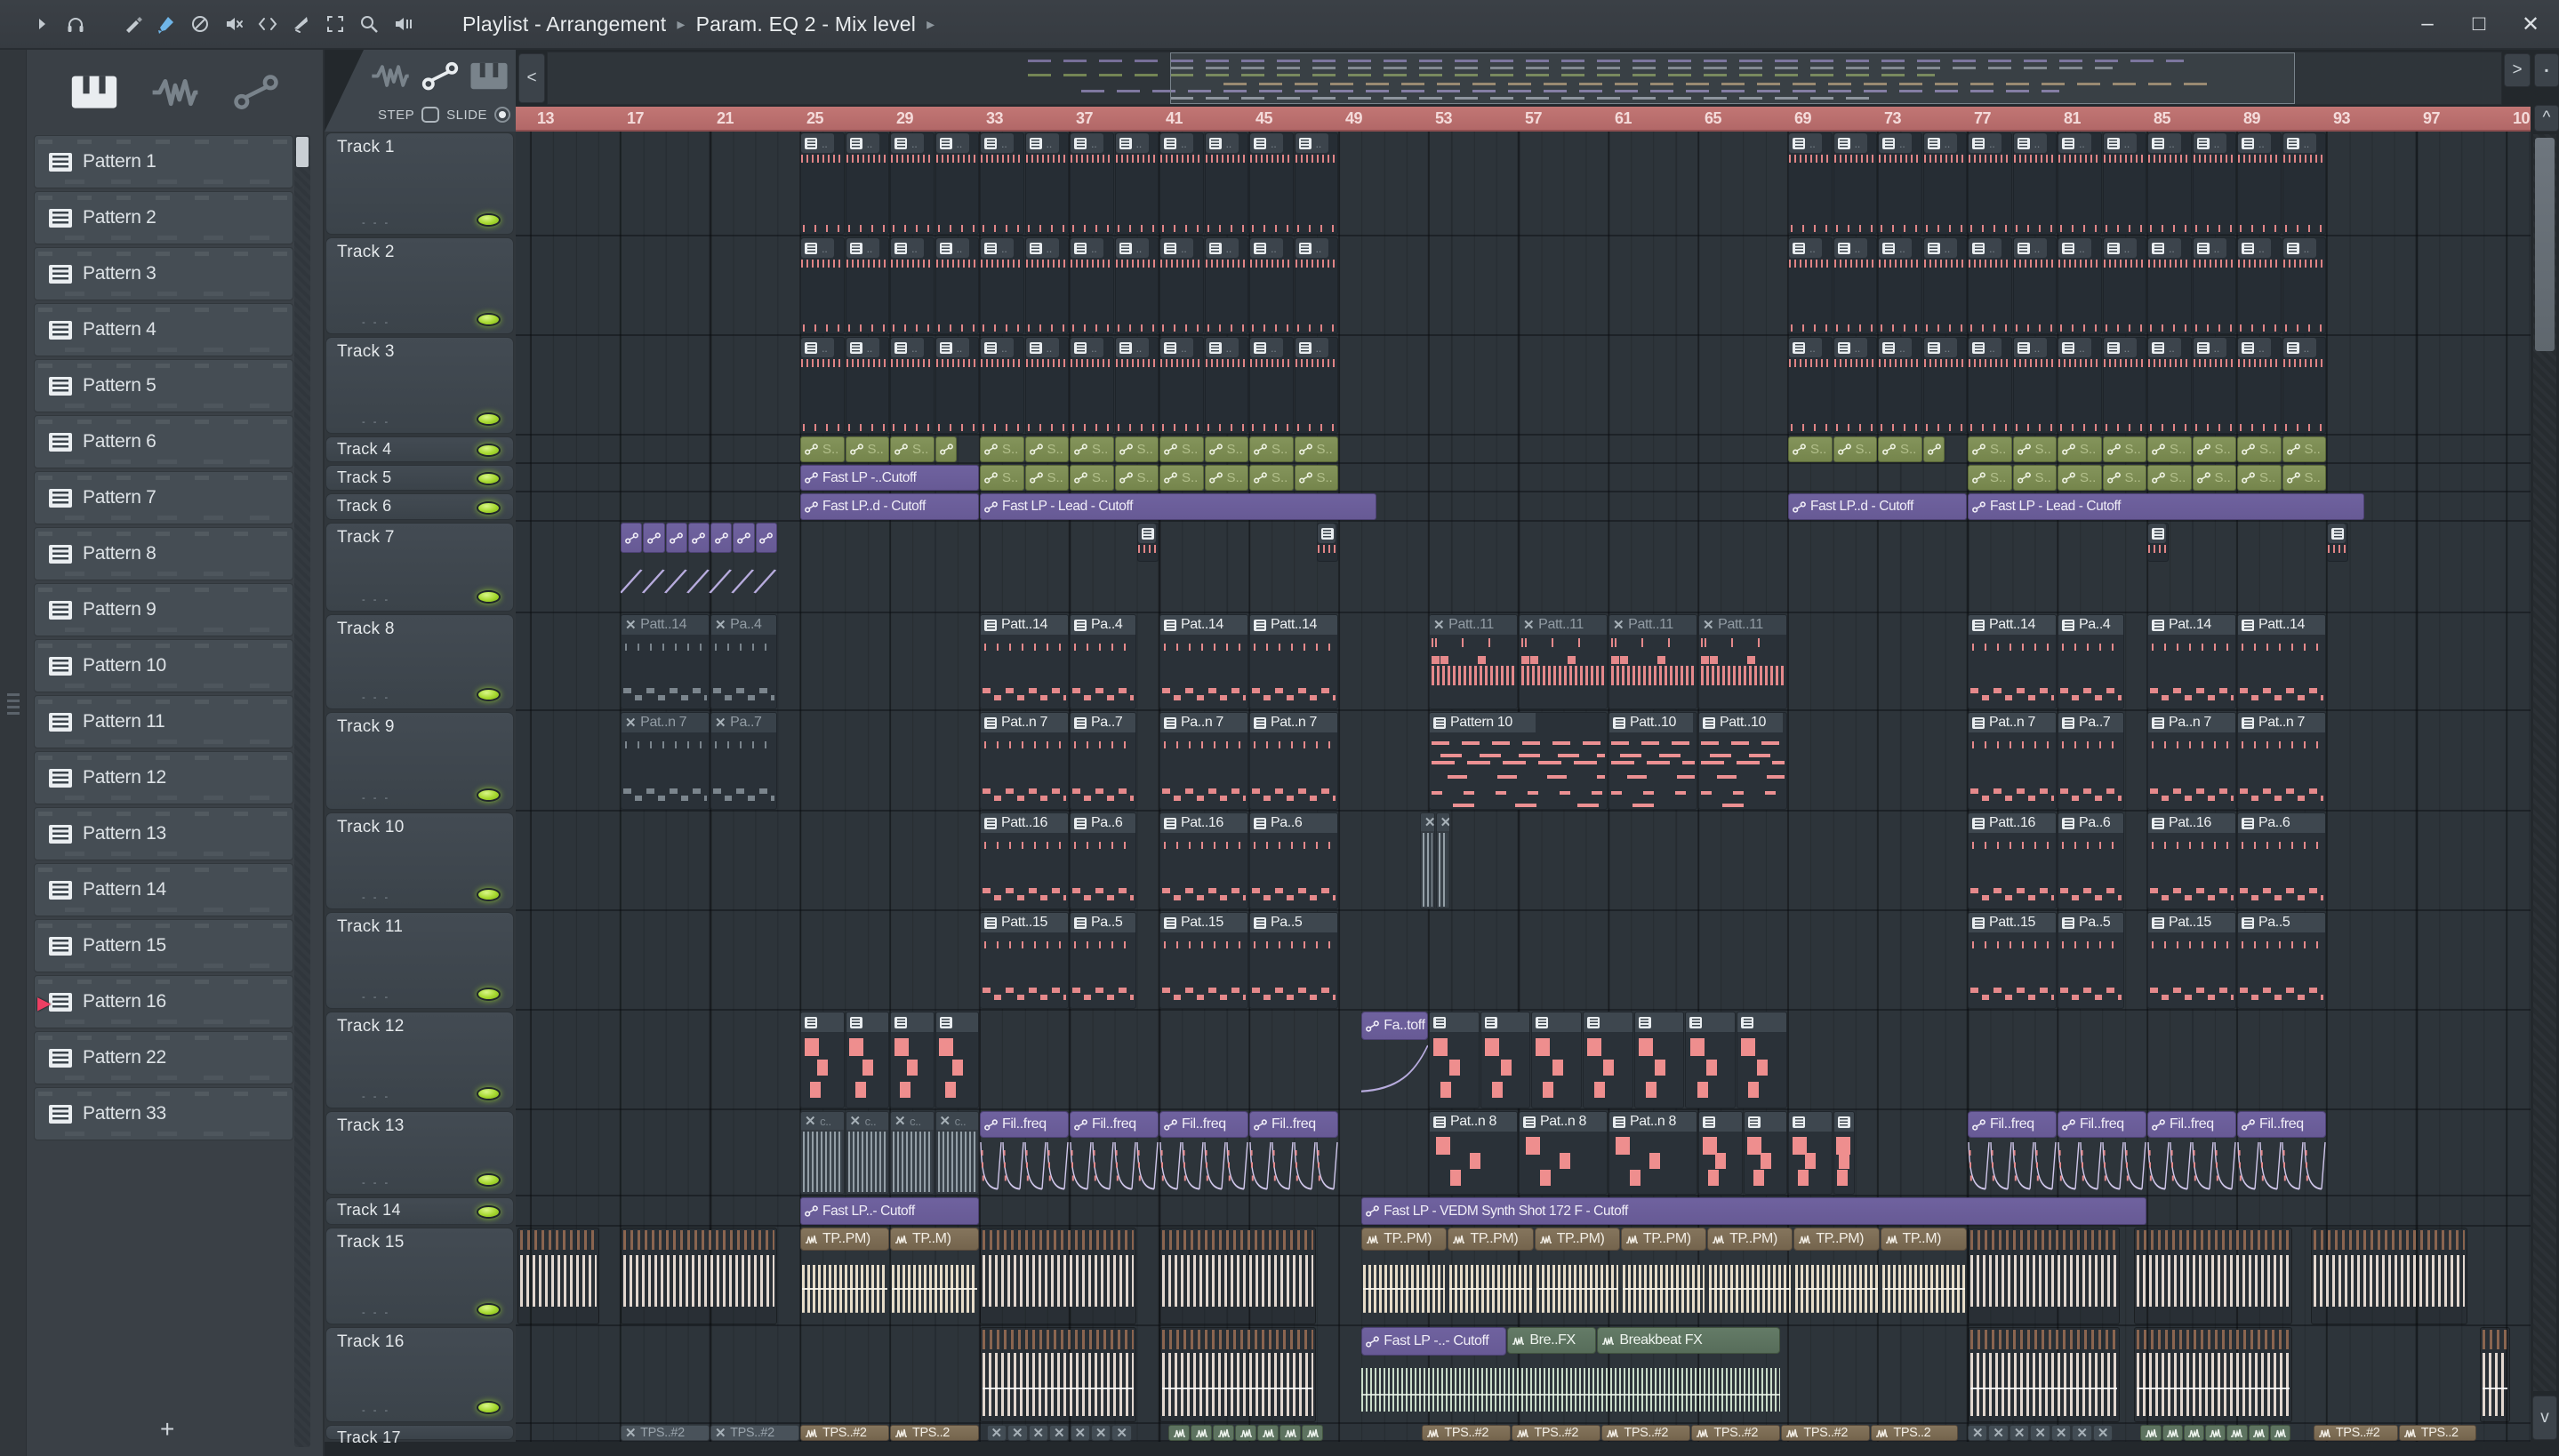 The width and height of the screenshot is (2559, 1456). What do you see at coordinates (1103, 960) in the screenshot?
I see `playlist-clip: Pa..5` at bounding box center [1103, 960].